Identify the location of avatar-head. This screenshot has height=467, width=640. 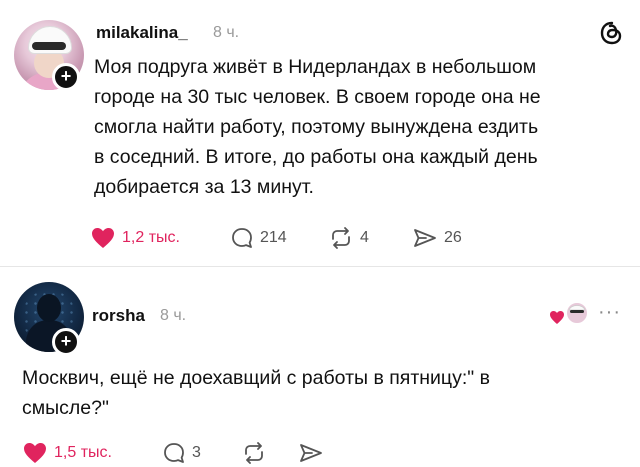
(49, 308).